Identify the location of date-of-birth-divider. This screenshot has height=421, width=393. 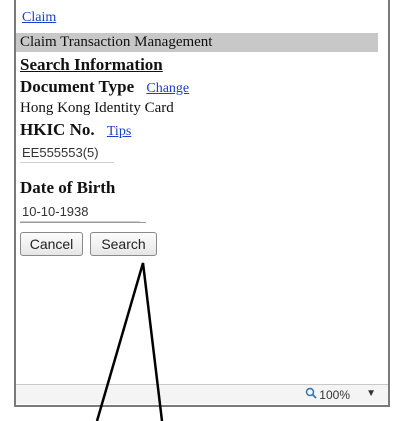
(83, 222).